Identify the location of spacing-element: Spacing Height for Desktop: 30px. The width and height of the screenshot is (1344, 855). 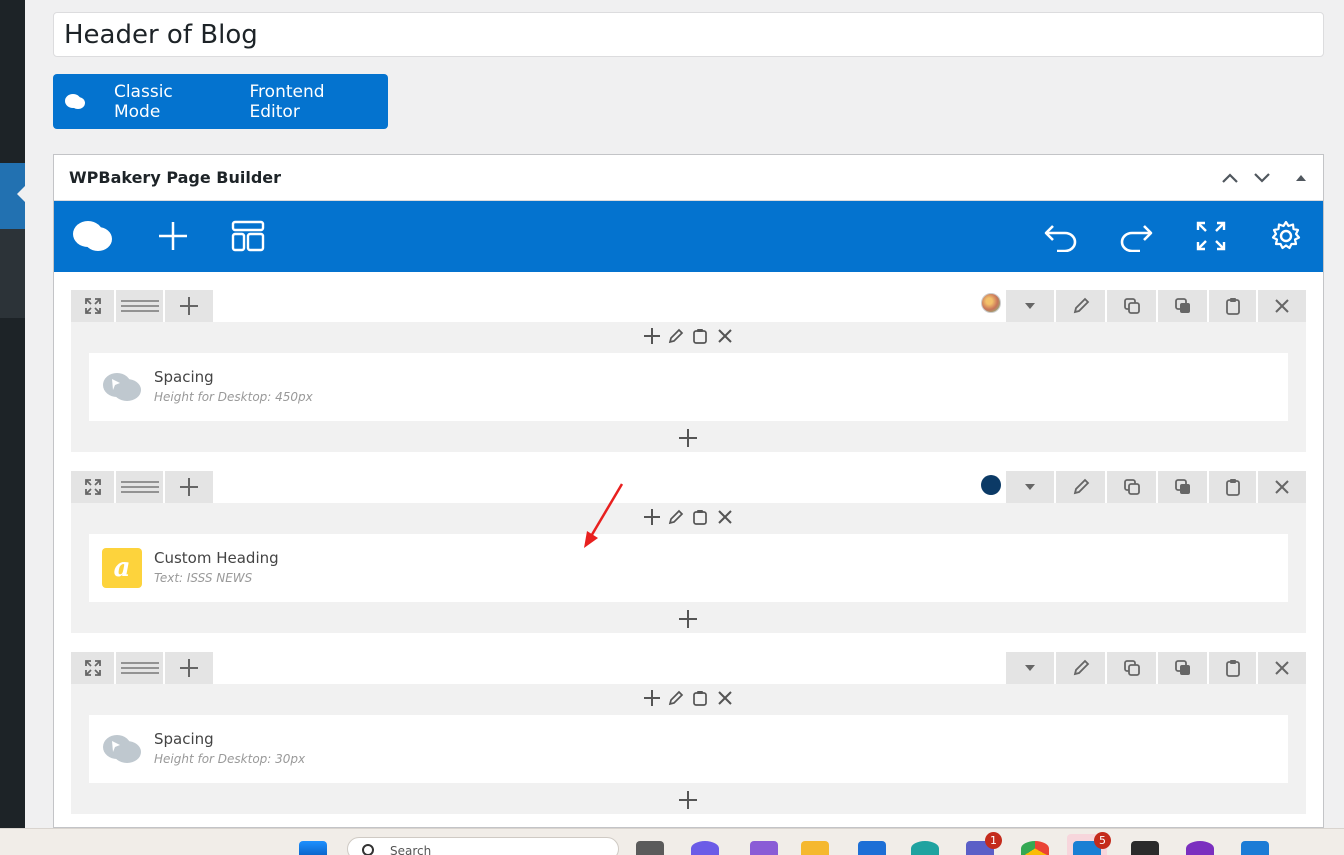
(688, 749).